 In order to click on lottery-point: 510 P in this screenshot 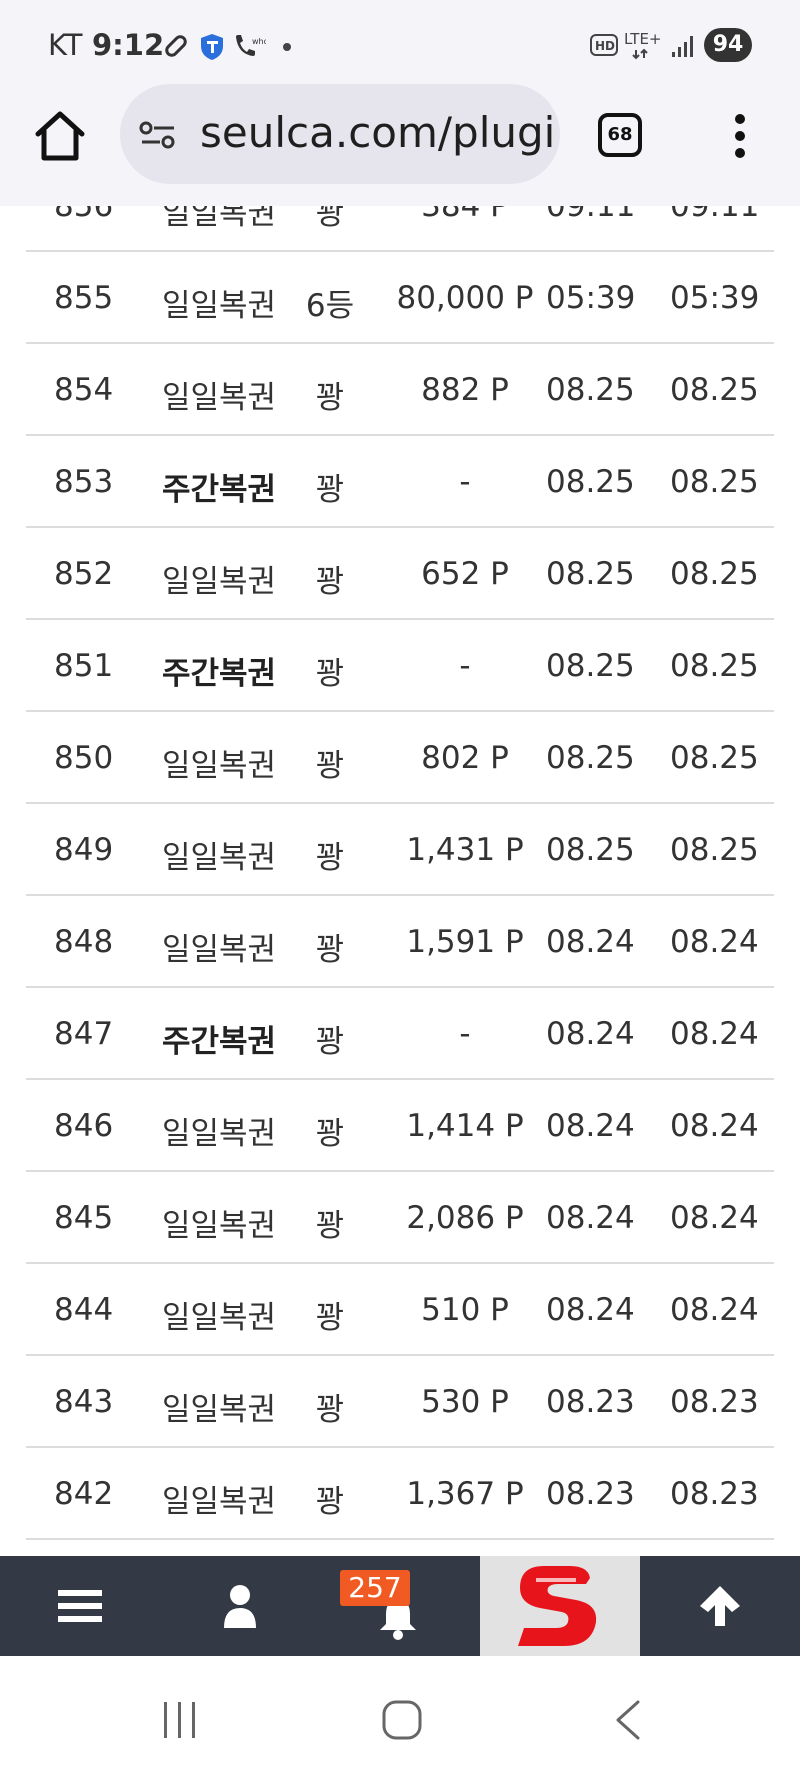, I will do `click(465, 1310)`.